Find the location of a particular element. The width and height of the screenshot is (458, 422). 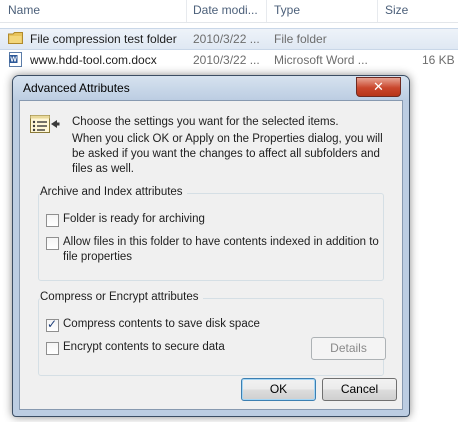

ok-button: OK is located at coordinates (278, 389).